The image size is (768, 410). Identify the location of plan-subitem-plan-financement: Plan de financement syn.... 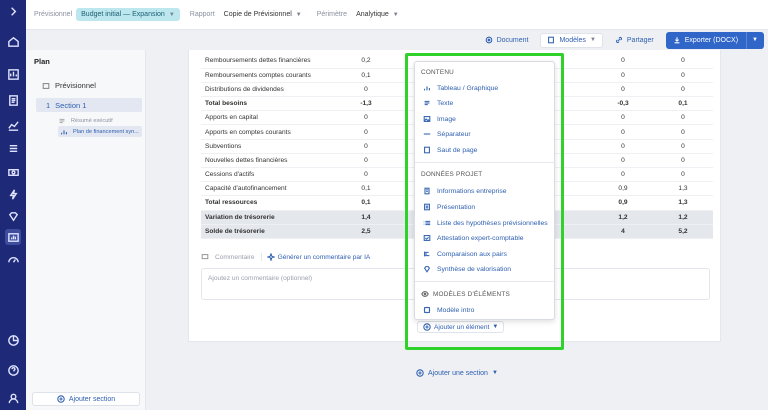
(100, 131).